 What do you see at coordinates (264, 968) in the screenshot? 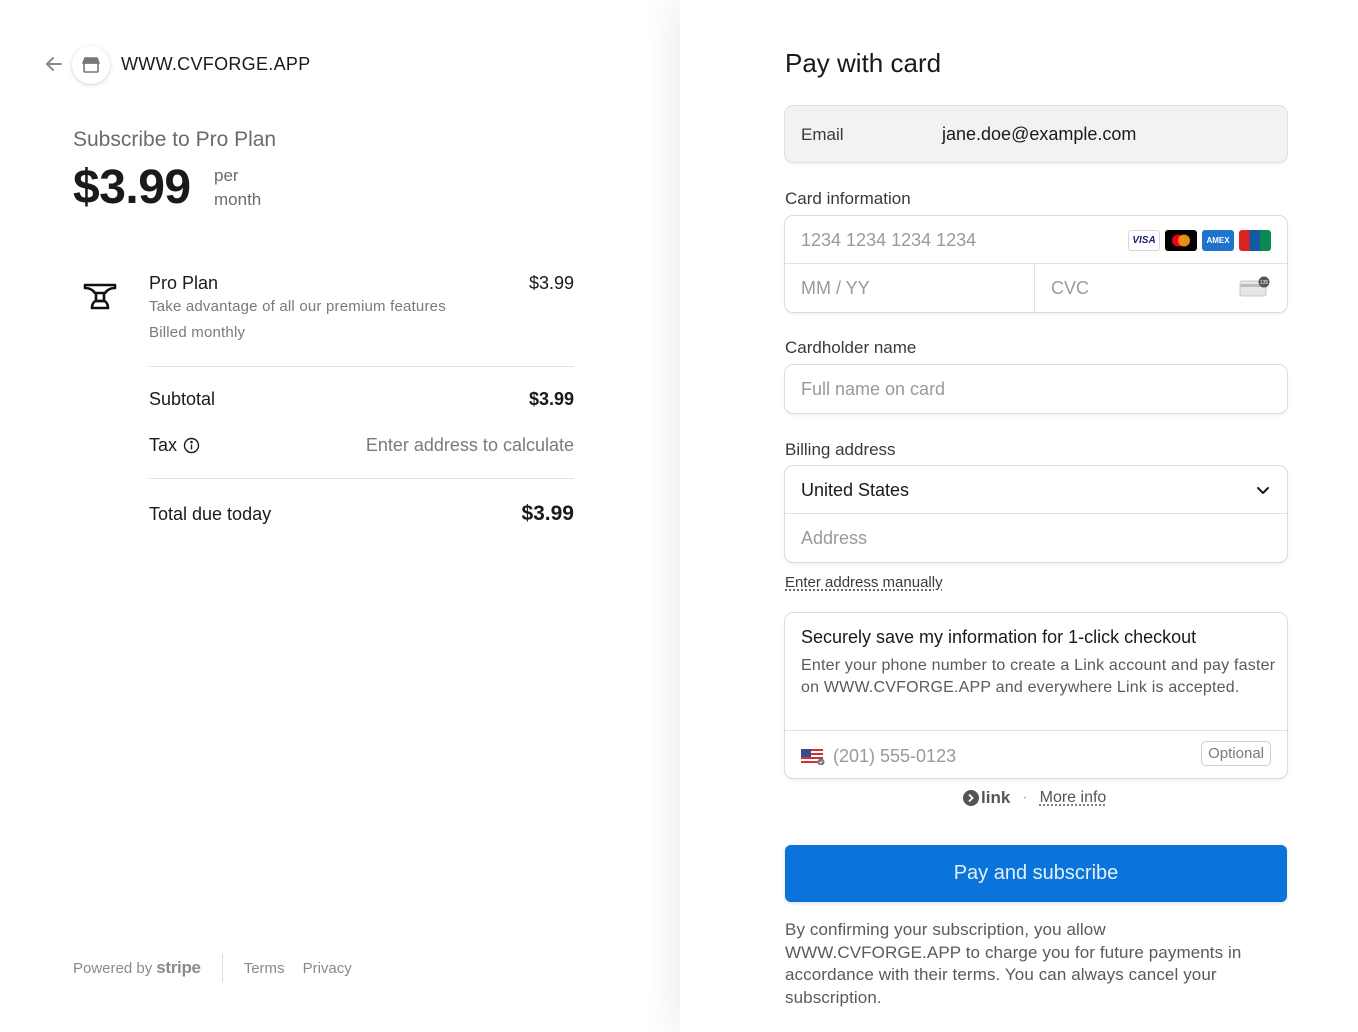
I see `terms-link: Terms` at bounding box center [264, 968].